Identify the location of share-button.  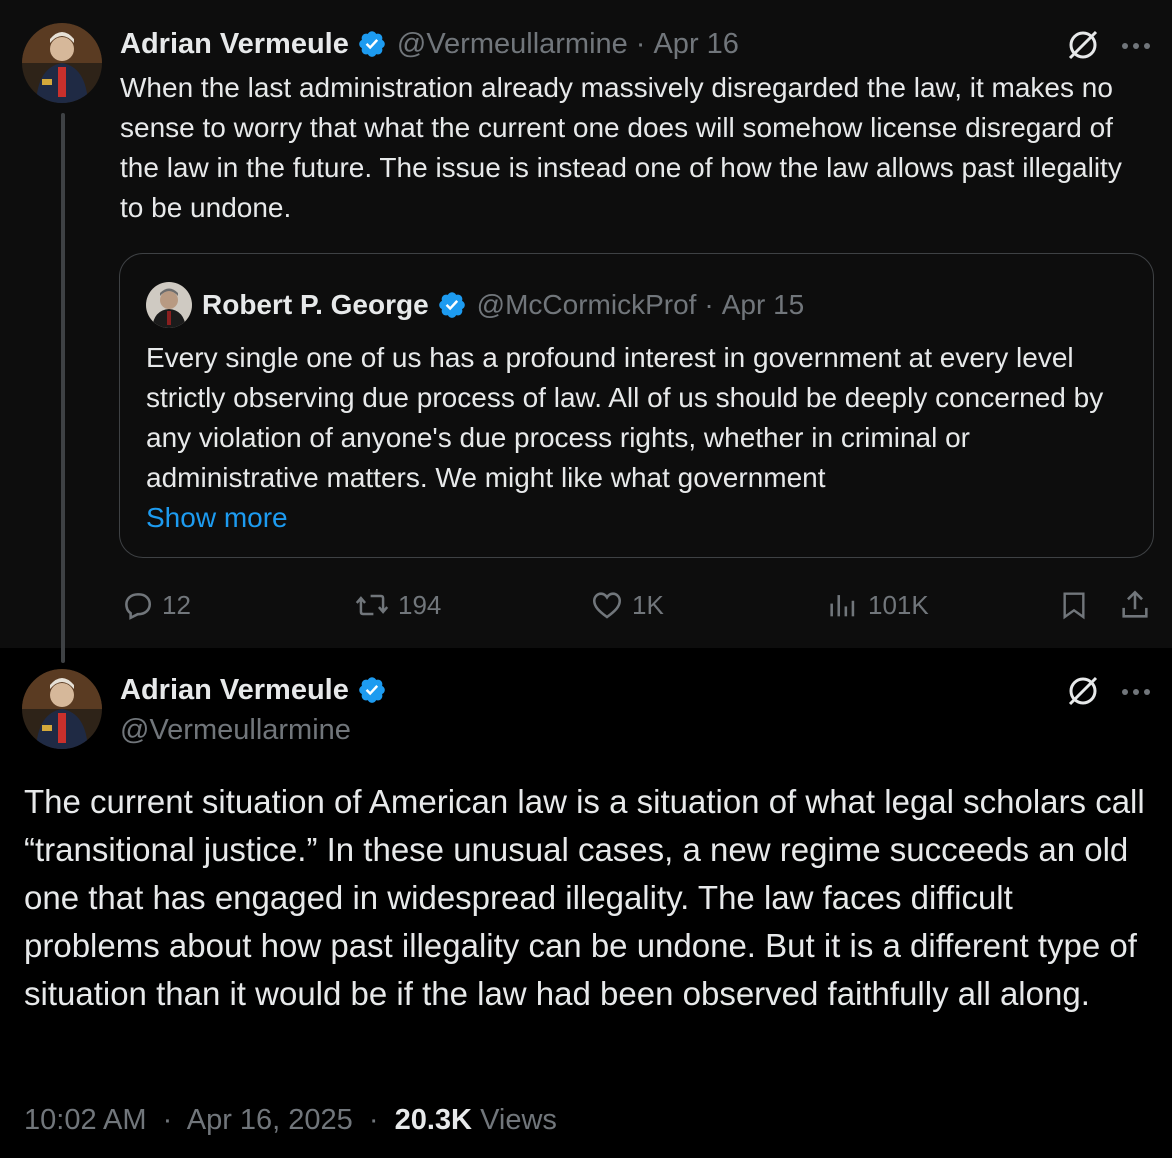
(1139, 605).